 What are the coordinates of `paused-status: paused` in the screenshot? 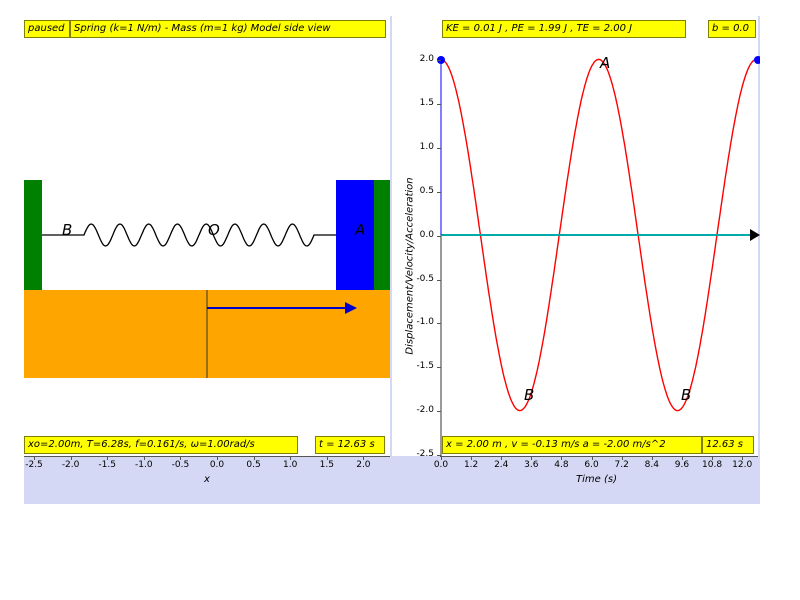 It's located at (47, 29).